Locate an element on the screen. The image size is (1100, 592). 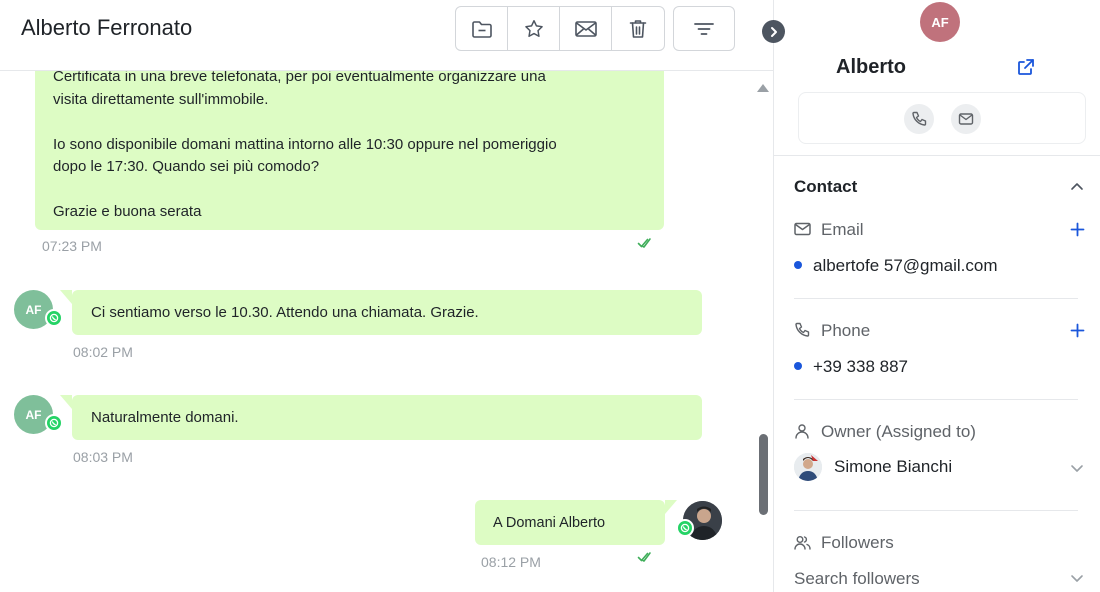
message-text-line: visita direttamente sull'immobile. is located at coordinates (161, 99).